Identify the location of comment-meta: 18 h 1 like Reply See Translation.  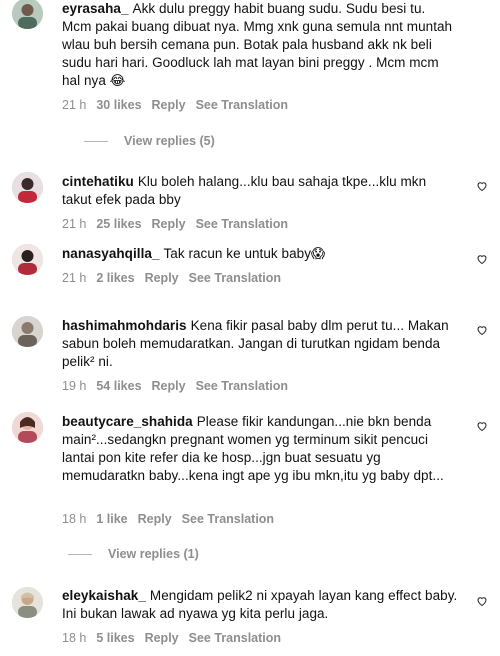
(173, 519).